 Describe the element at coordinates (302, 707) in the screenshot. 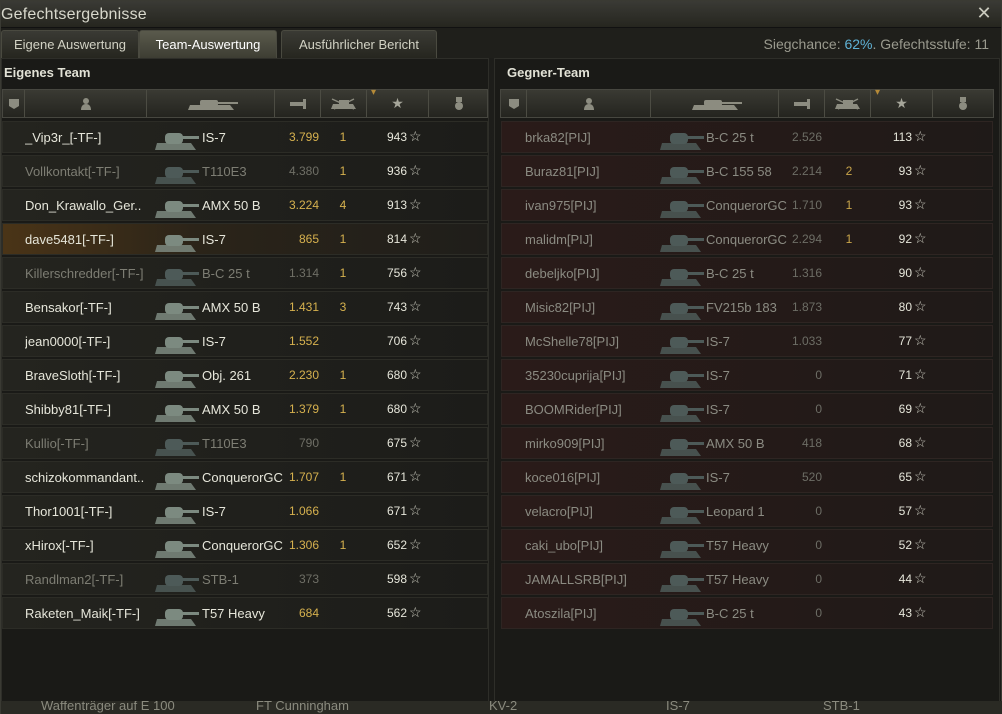

I see `carousel-vehicle: FT Cunningham` at that location.